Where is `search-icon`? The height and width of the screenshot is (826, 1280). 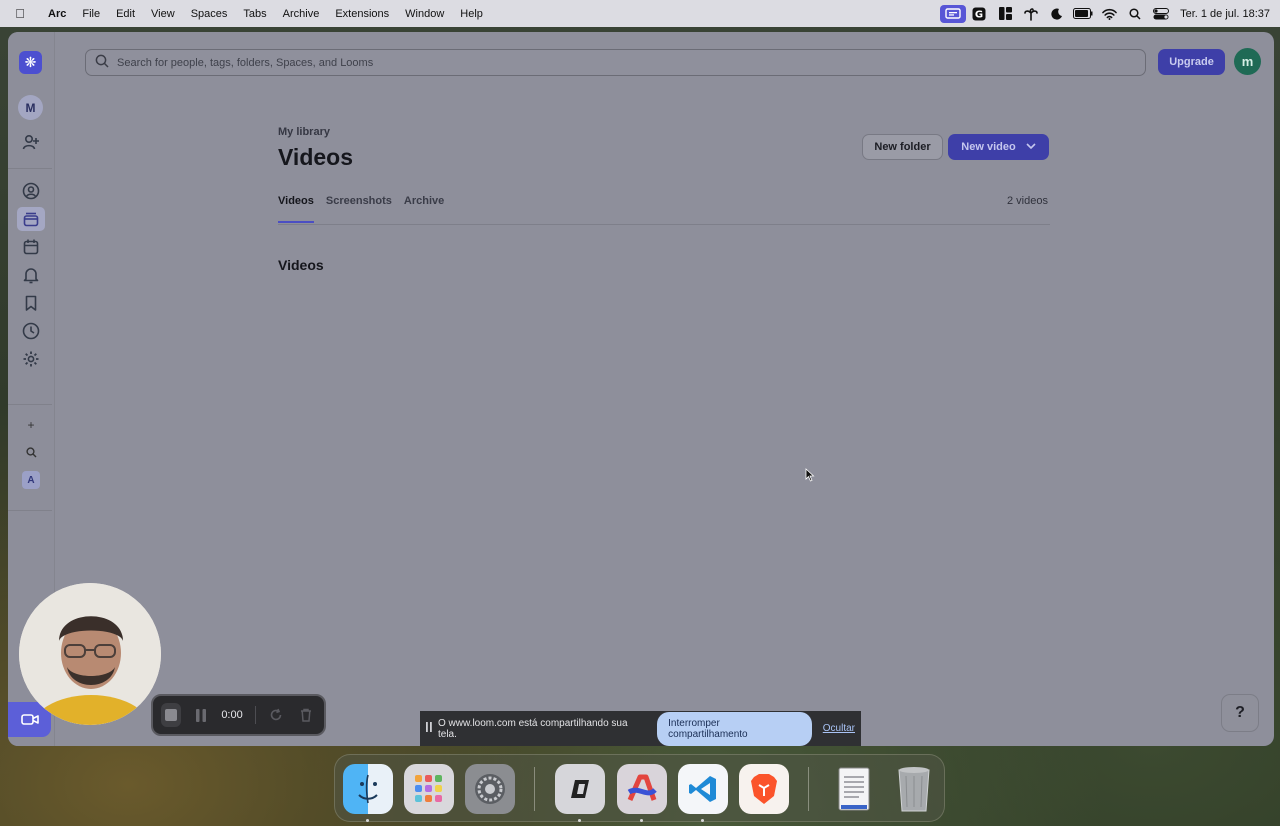 search-icon is located at coordinates (102, 62).